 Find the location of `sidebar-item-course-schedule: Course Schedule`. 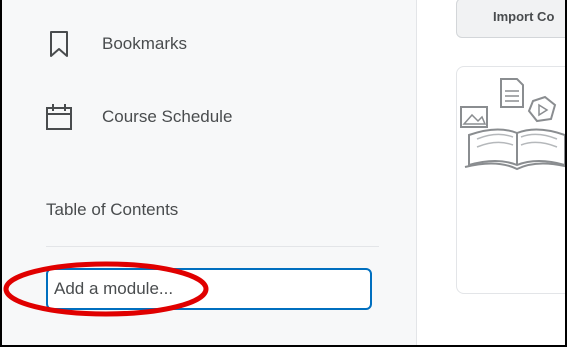

sidebar-item-course-schedule: Course Schedule is located at coordinates (137, 117).